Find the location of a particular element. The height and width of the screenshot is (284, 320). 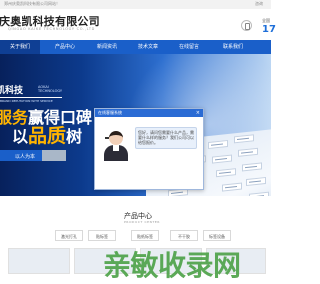

top-bar: 郑州庆奥凯科技有限公司网站！ 咨询 is located at coordinates (135, 4).